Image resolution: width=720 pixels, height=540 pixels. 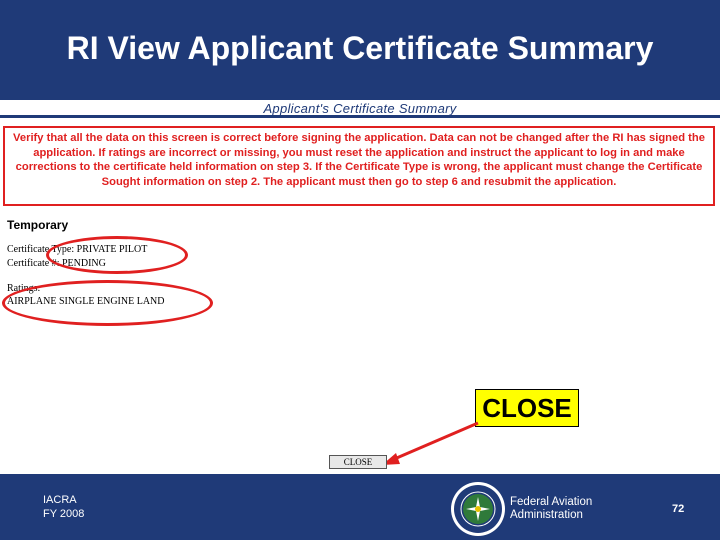 I want to click on slide-title: RI View Applicant Certificate Summary, so click(x=360, y=48).